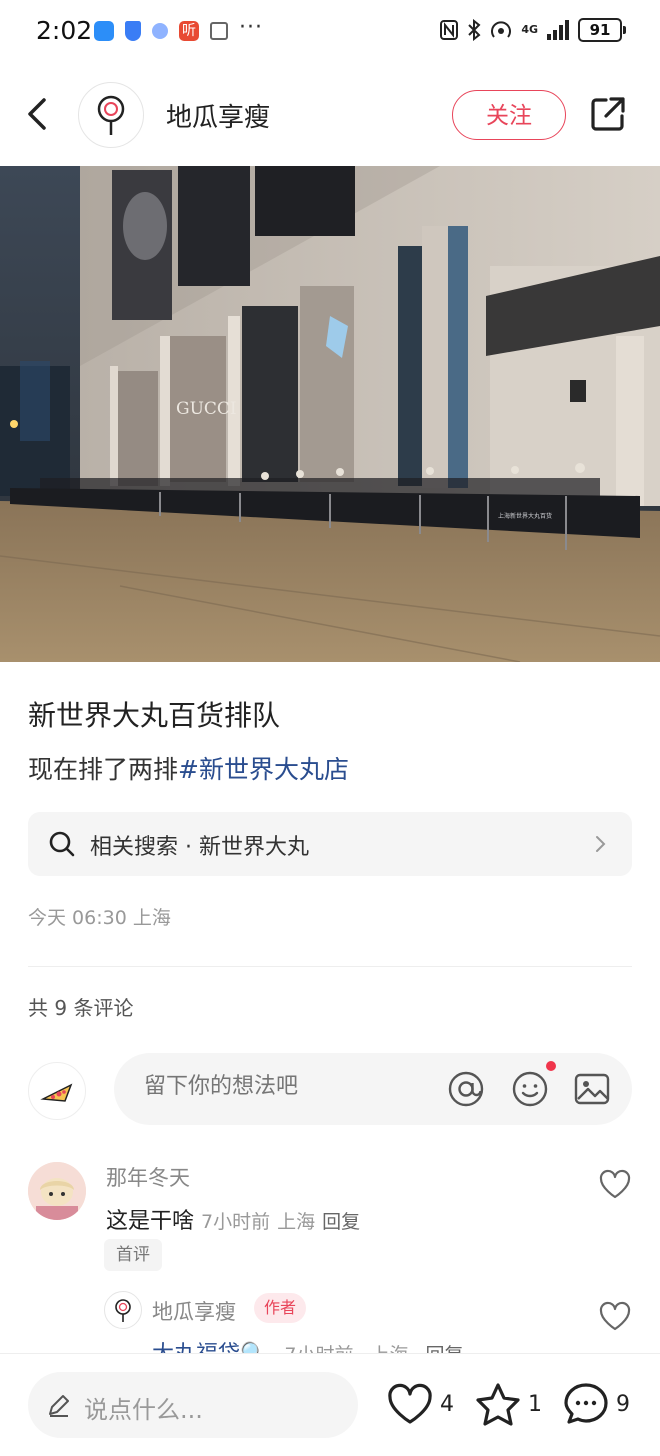  What do you see at coordinates (474, 30) in the screenshot?
I see `bluetooth-icon` at bounding box center [474, 30].